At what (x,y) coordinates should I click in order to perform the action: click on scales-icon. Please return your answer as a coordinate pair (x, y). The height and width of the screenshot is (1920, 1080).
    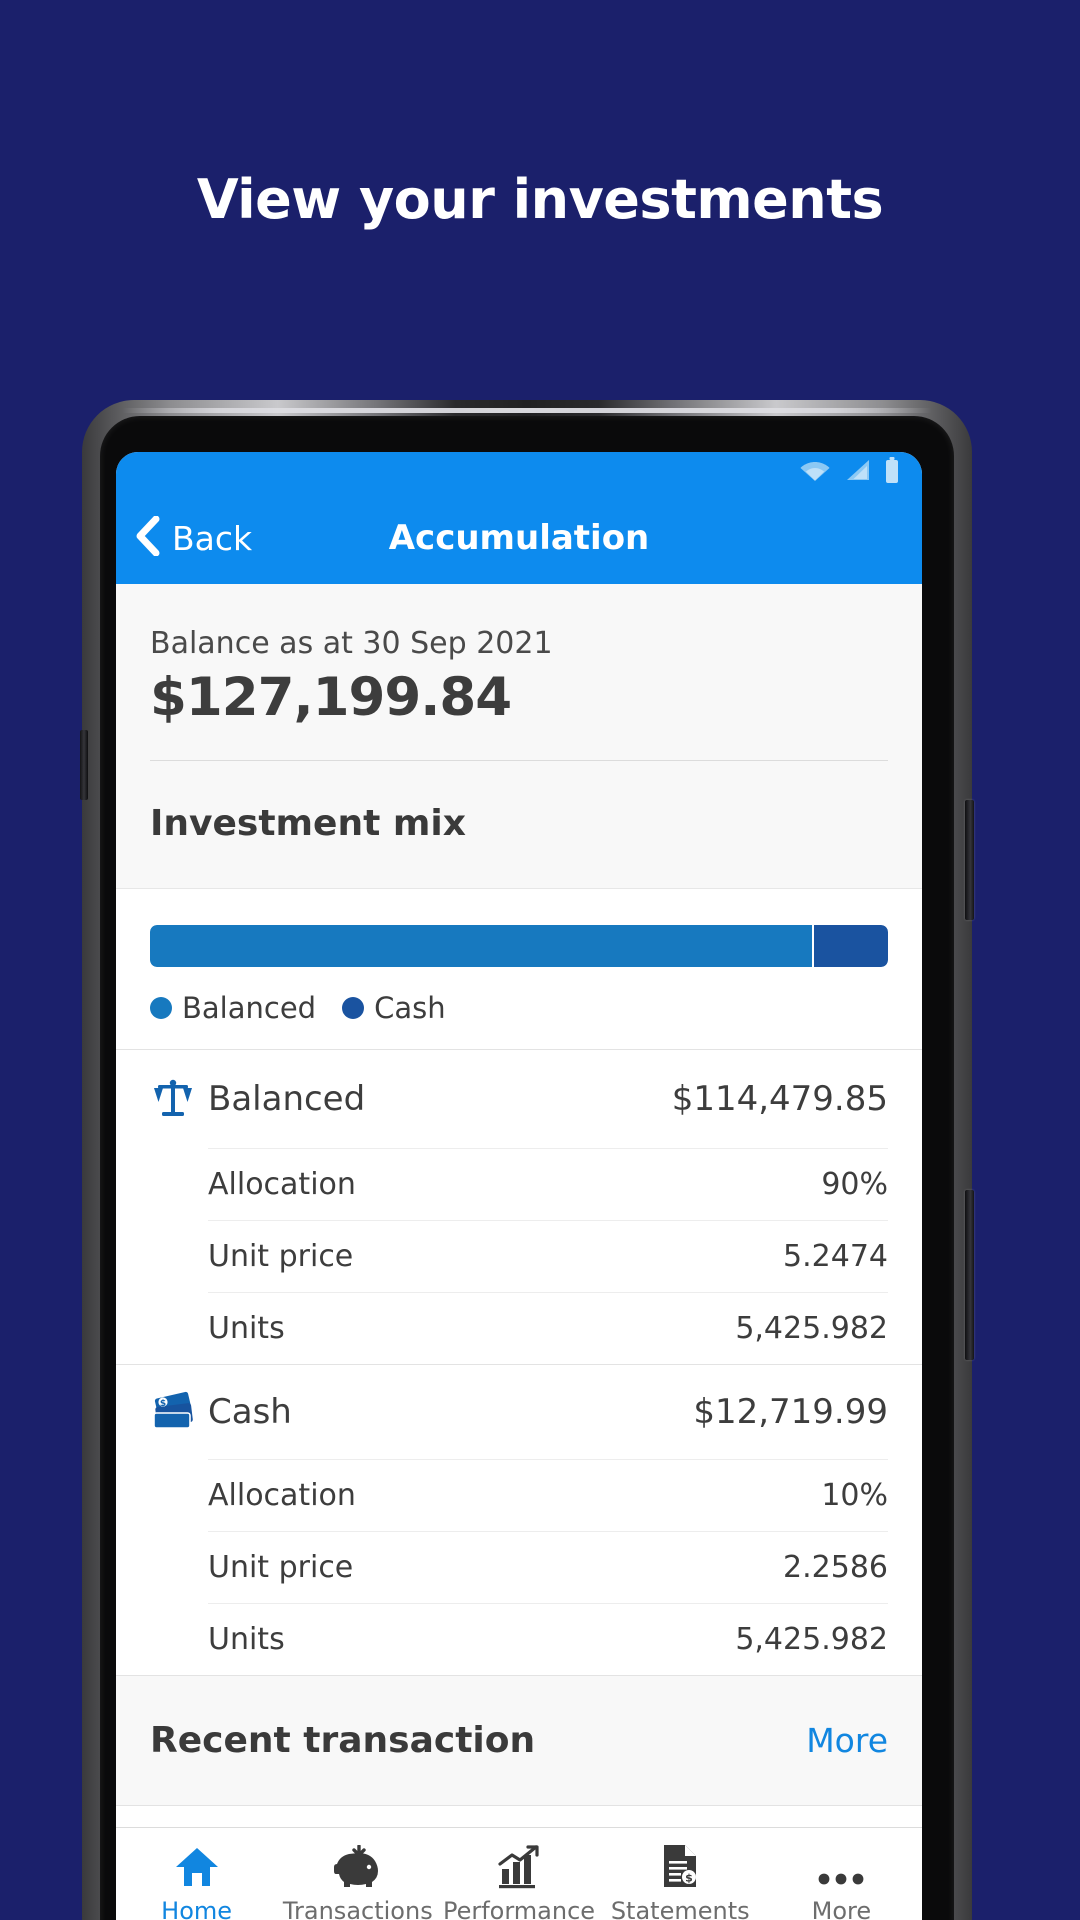
    Looking at the image, I should click on (179, 1099).